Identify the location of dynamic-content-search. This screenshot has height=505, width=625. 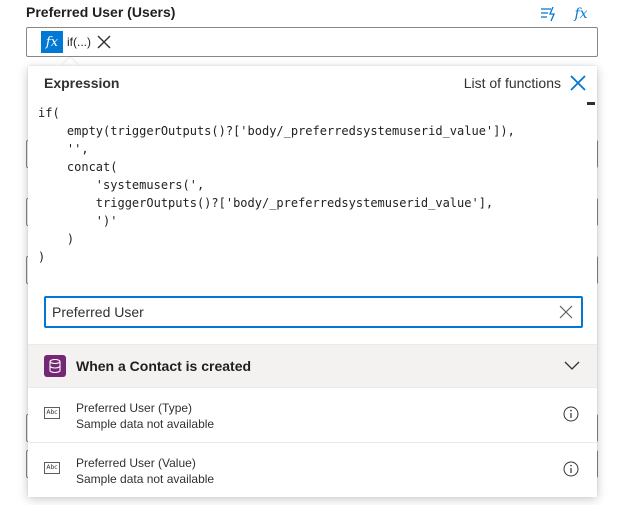
(313, 312).